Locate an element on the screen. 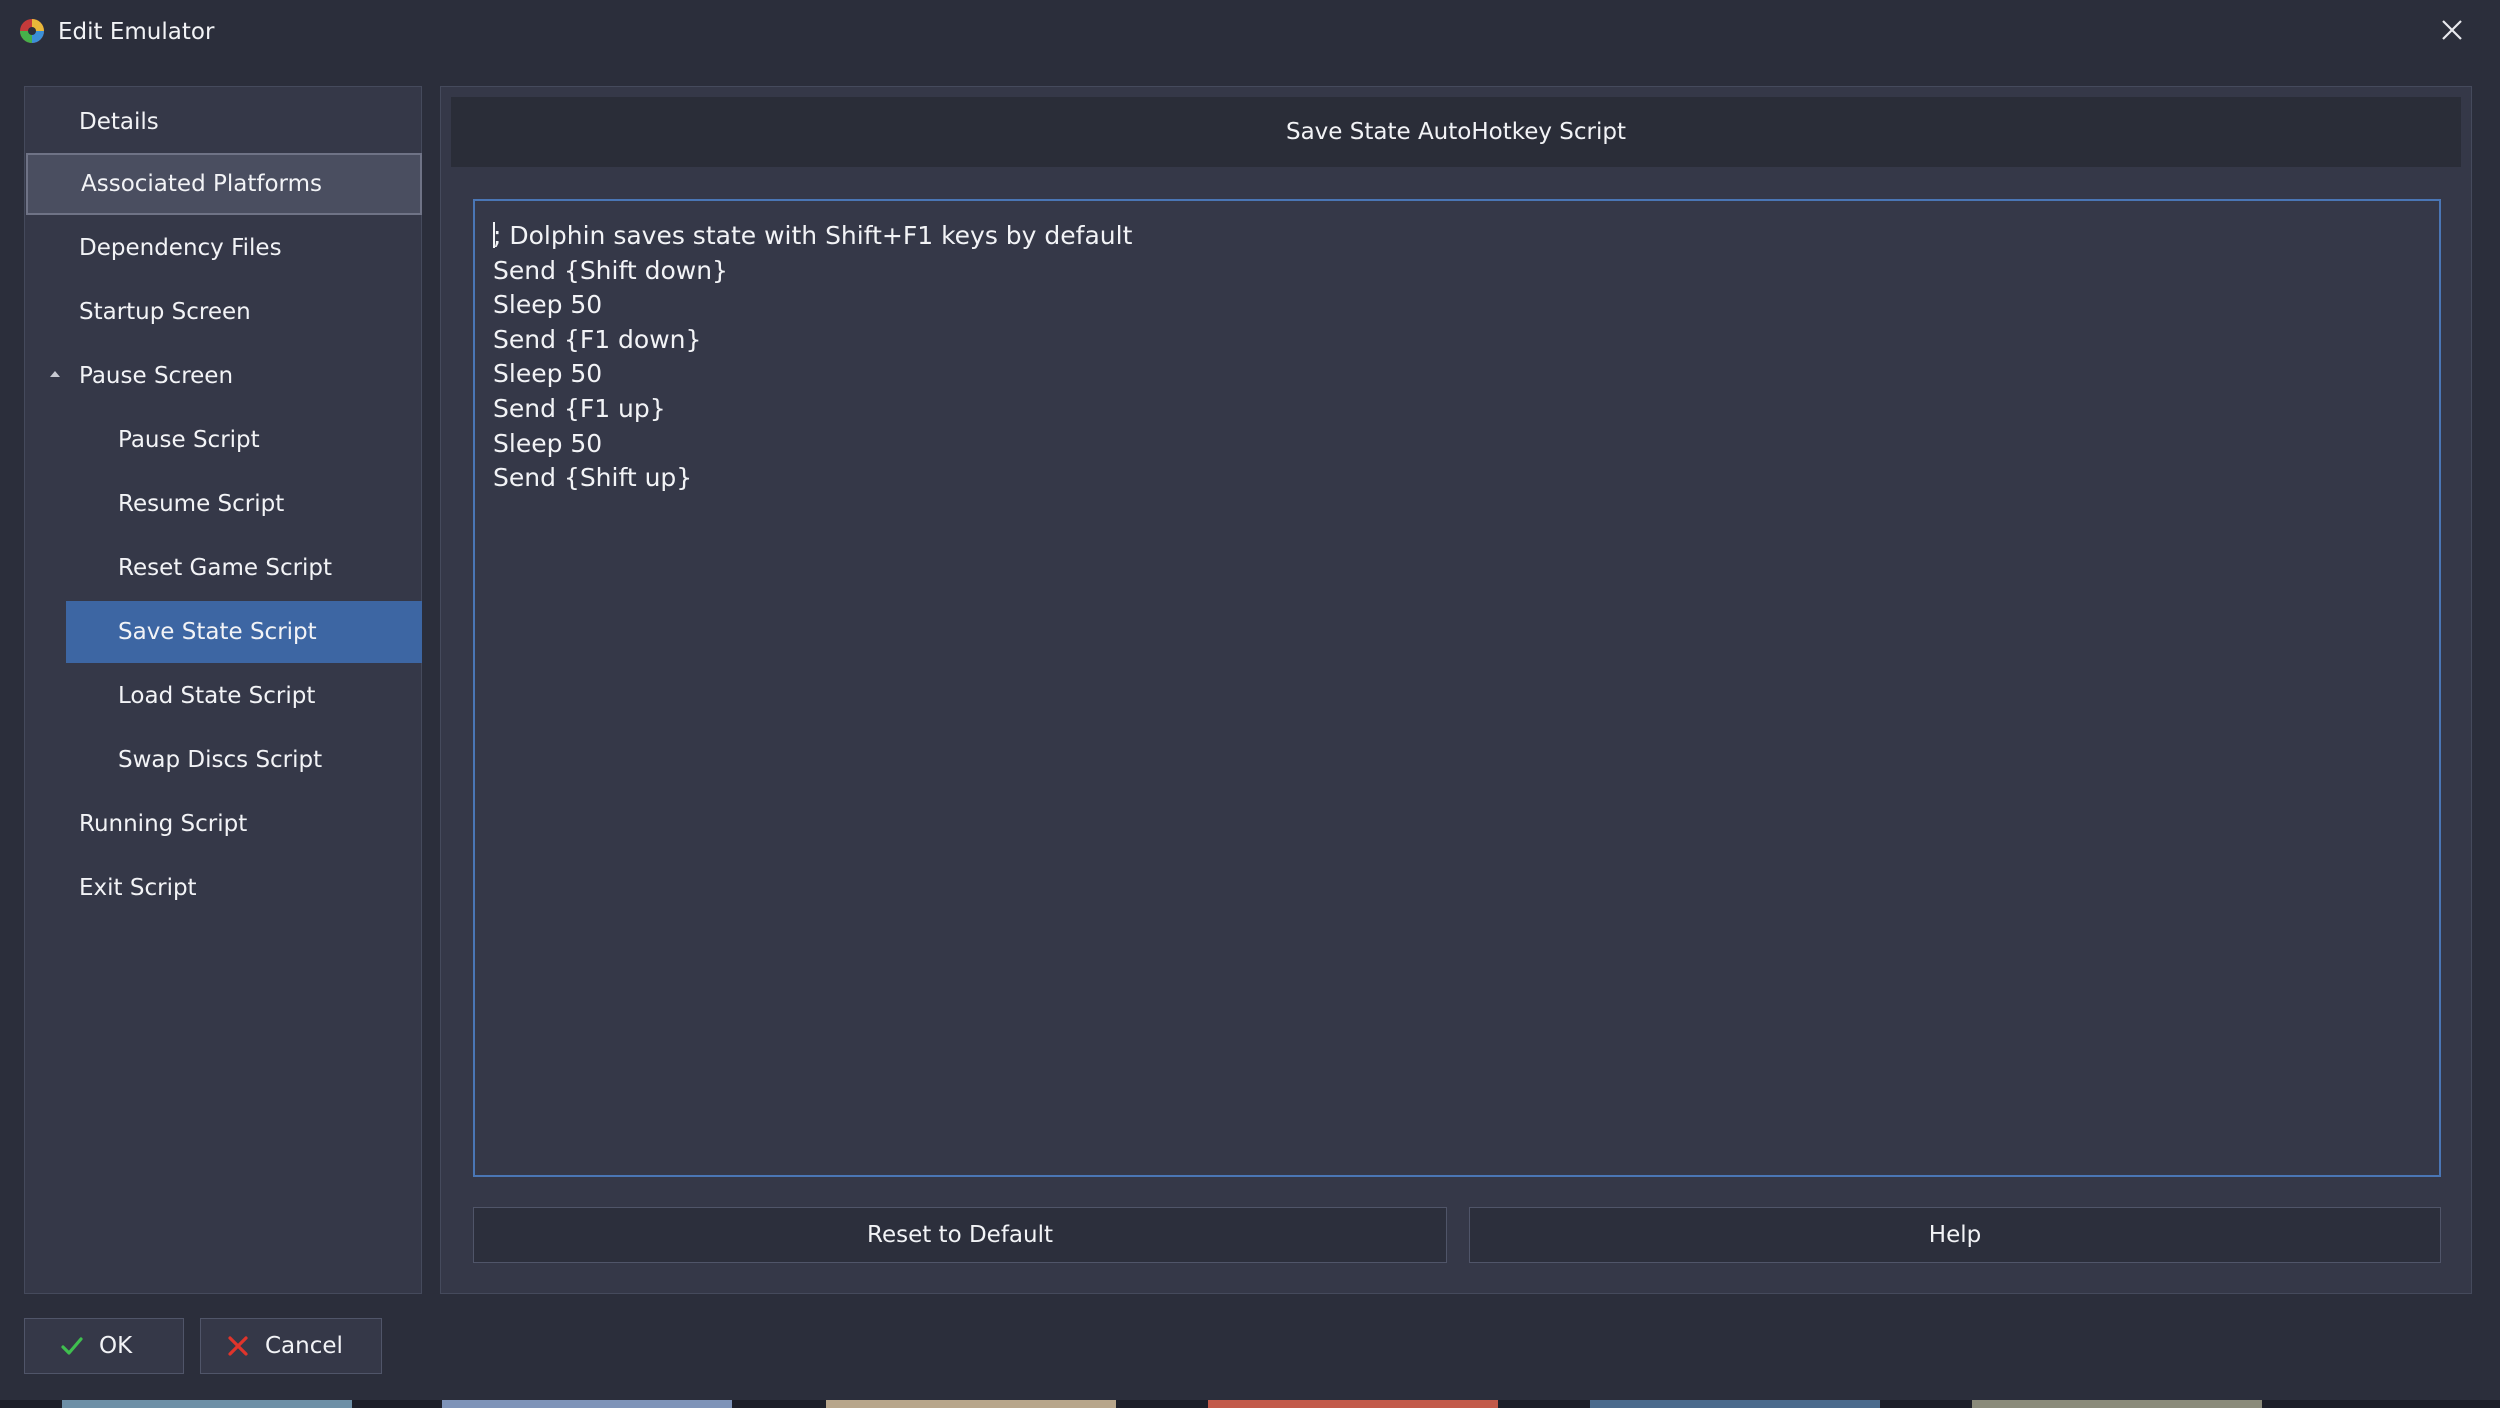  sidebar-item-label: Associated Platforms is located at coordinates (201, 184).